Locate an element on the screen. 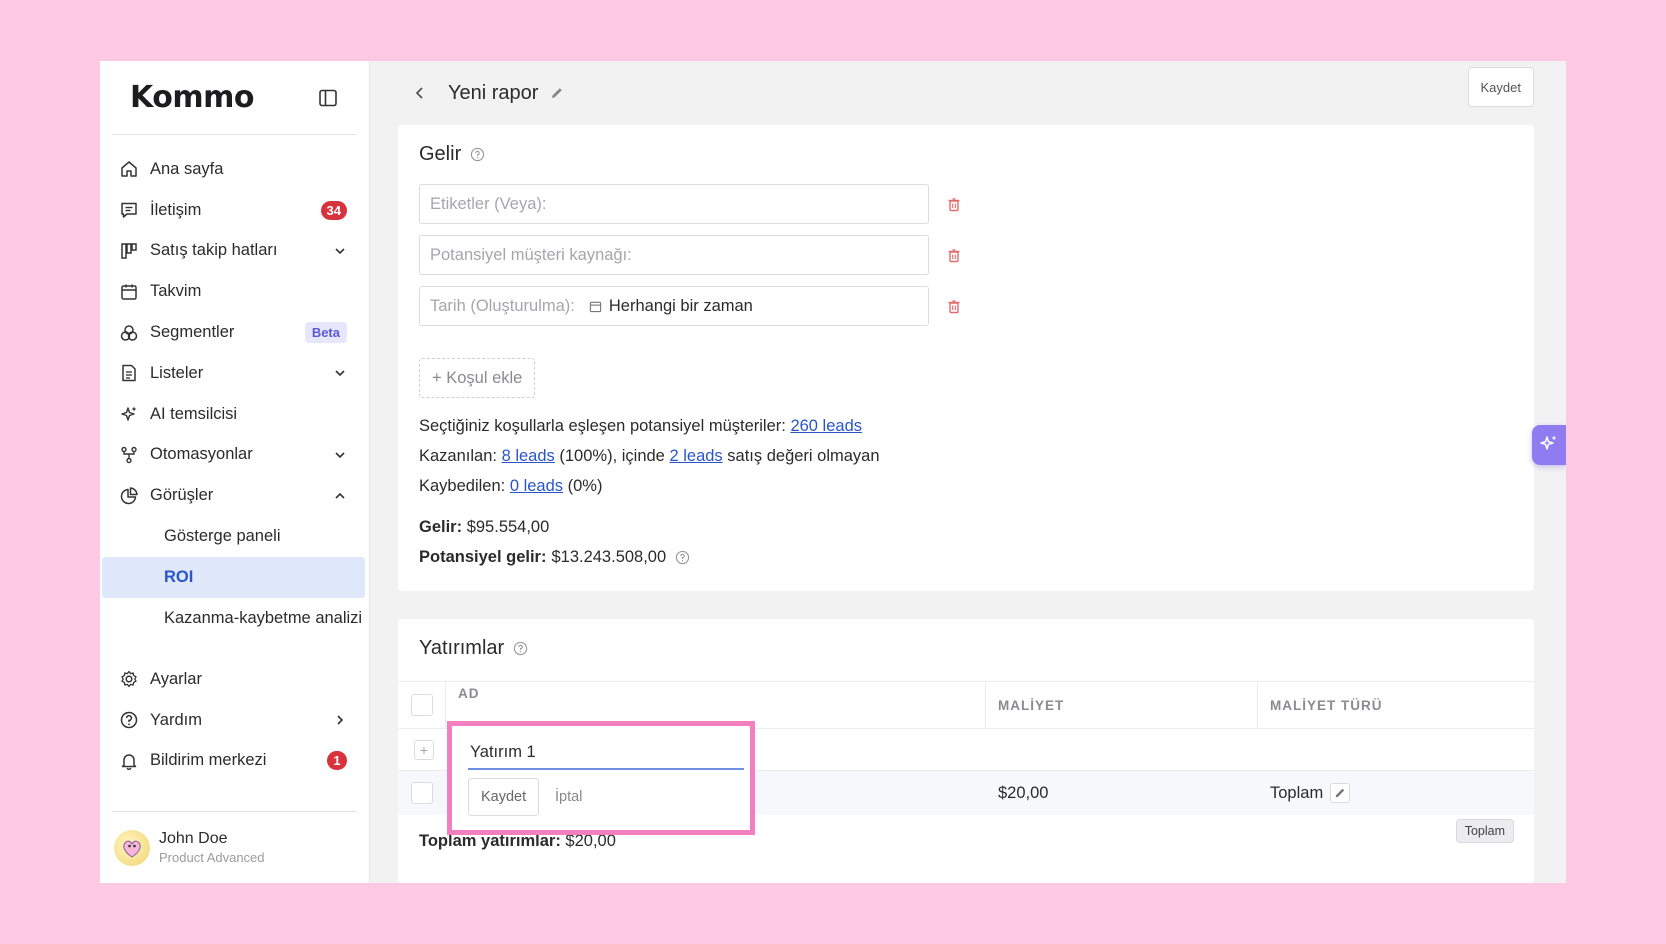 Image resolution: width=1666 pixels, height=944 pixels. sidebar-subitem-dashboard: Gösterge paneli is located at coordinates (234, 536).